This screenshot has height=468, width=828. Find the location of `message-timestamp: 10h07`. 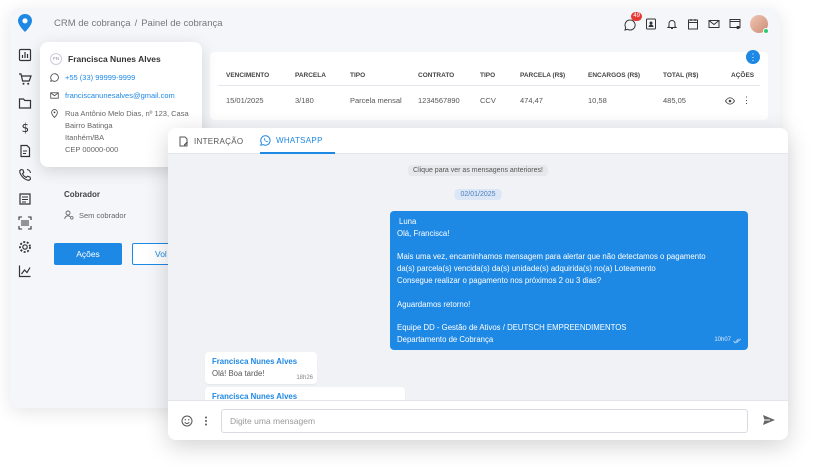

message-timestamp: 10h07 is located at coordinates (722, 340).